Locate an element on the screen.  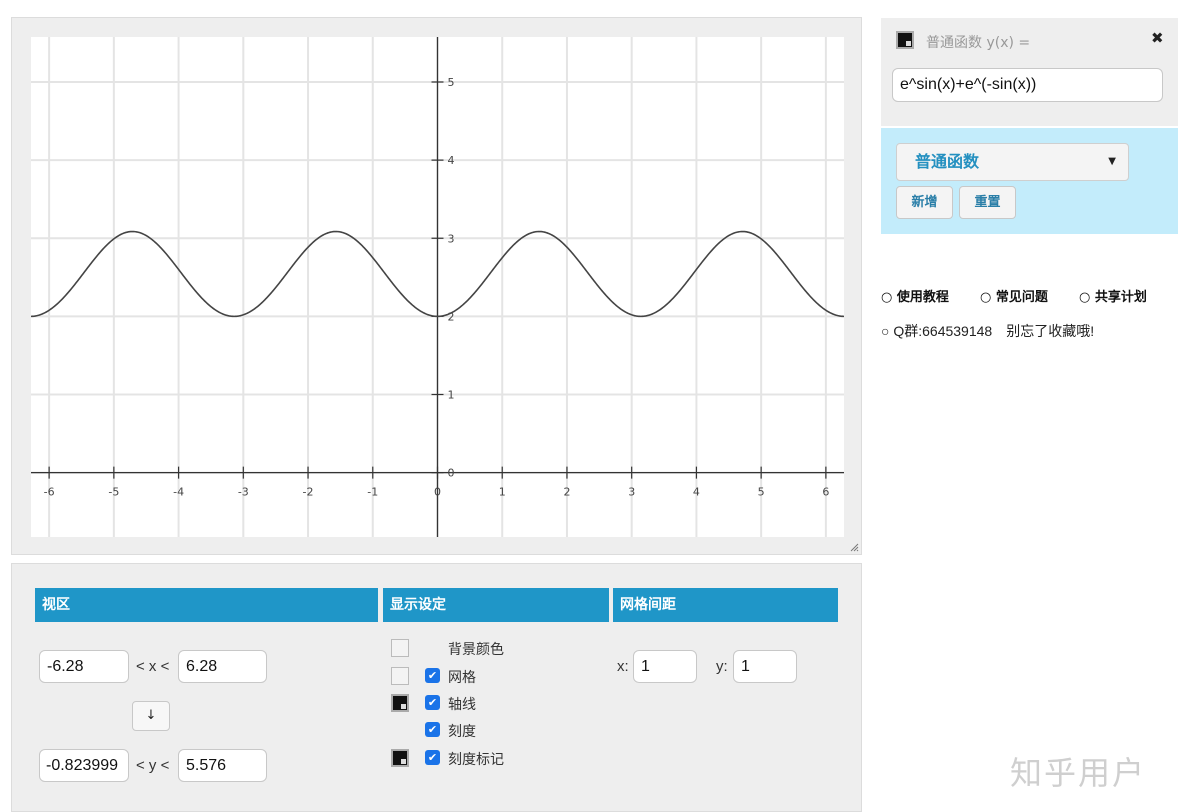
swap-down-icon: ↓ is located at coordinates (151, 716).